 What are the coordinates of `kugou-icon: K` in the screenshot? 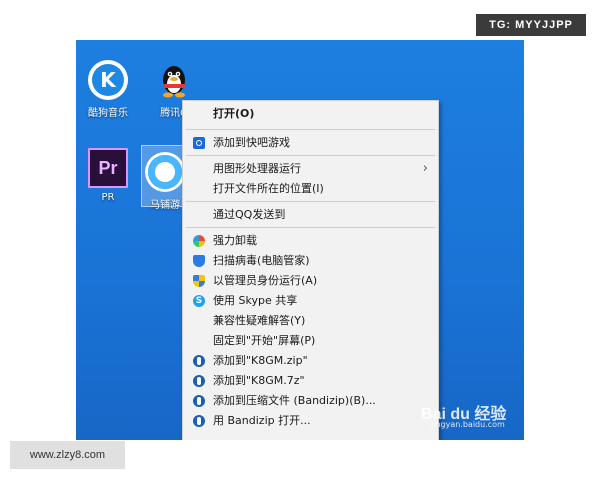 It's located at (108, 80).